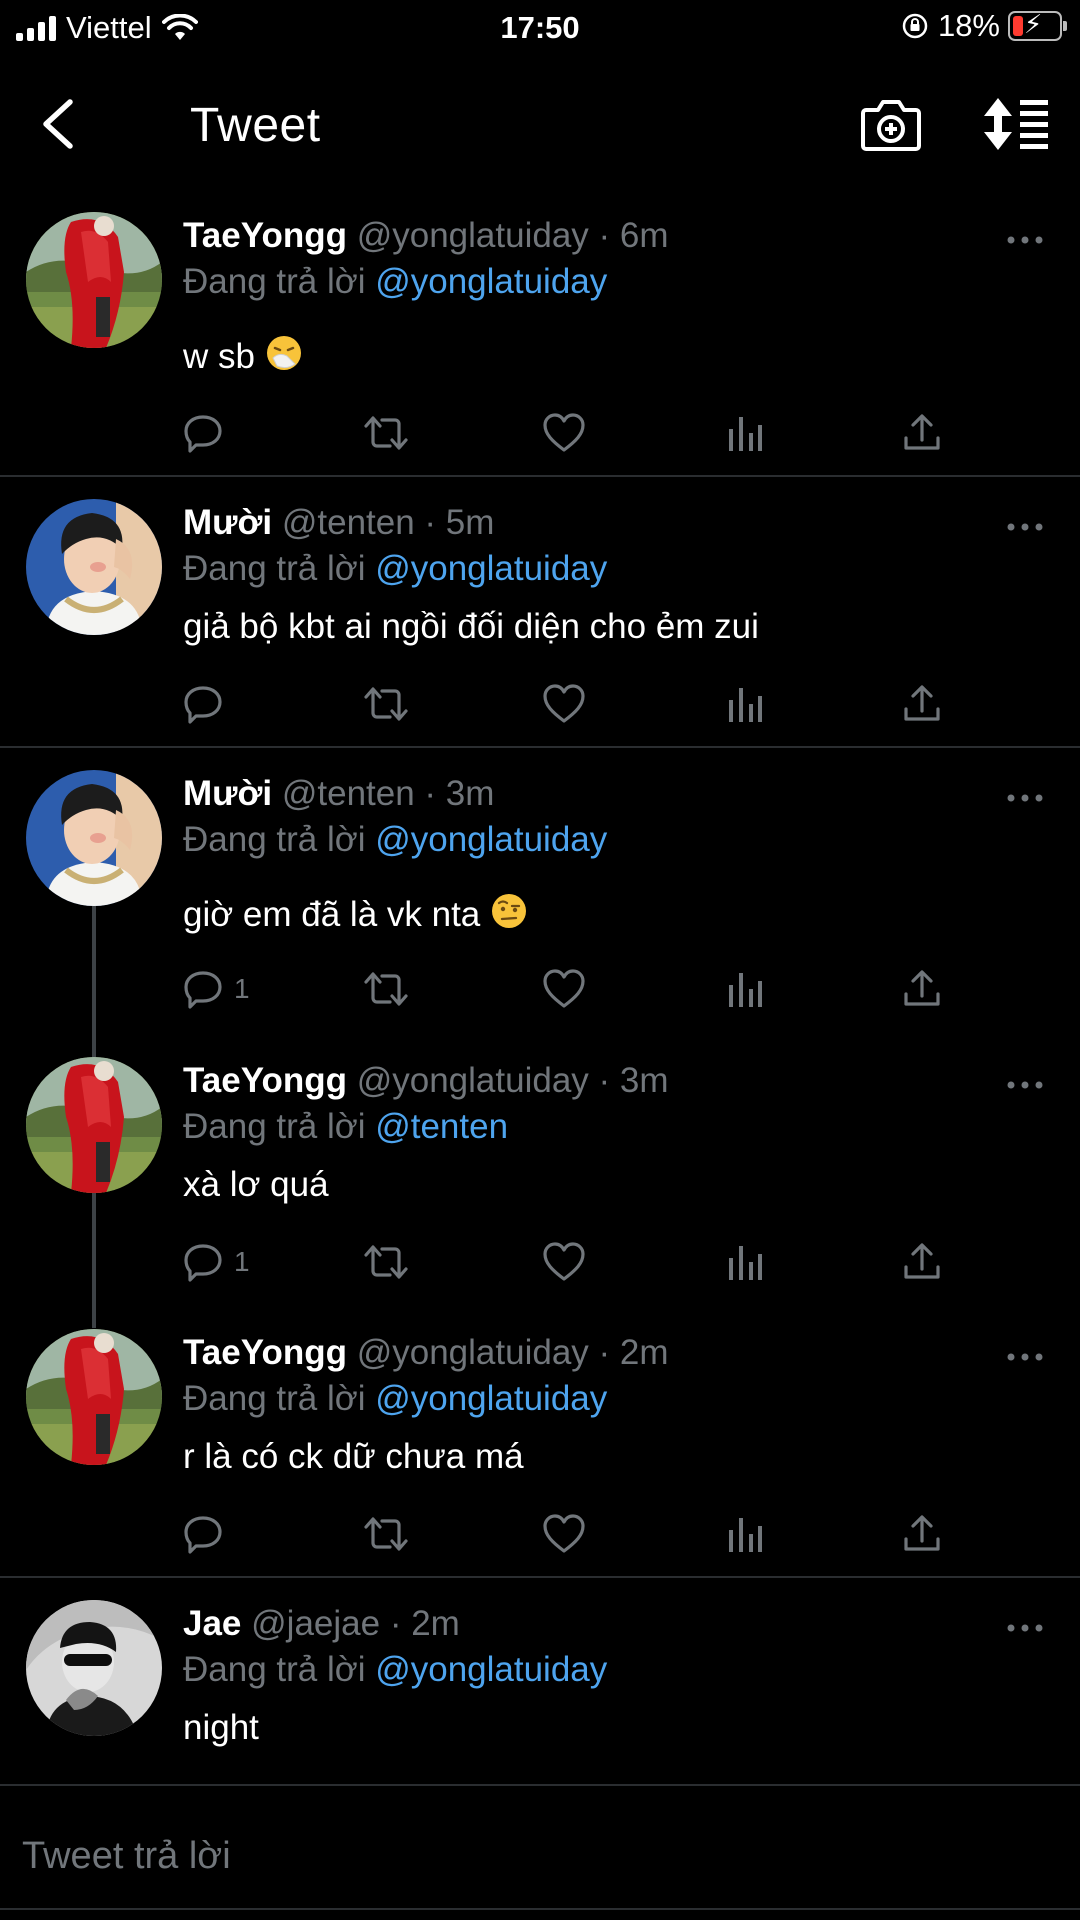 Image resolution: width=1080 pixels, height=1920 pixels. I want to click on sort-button, so click(1016, 124).